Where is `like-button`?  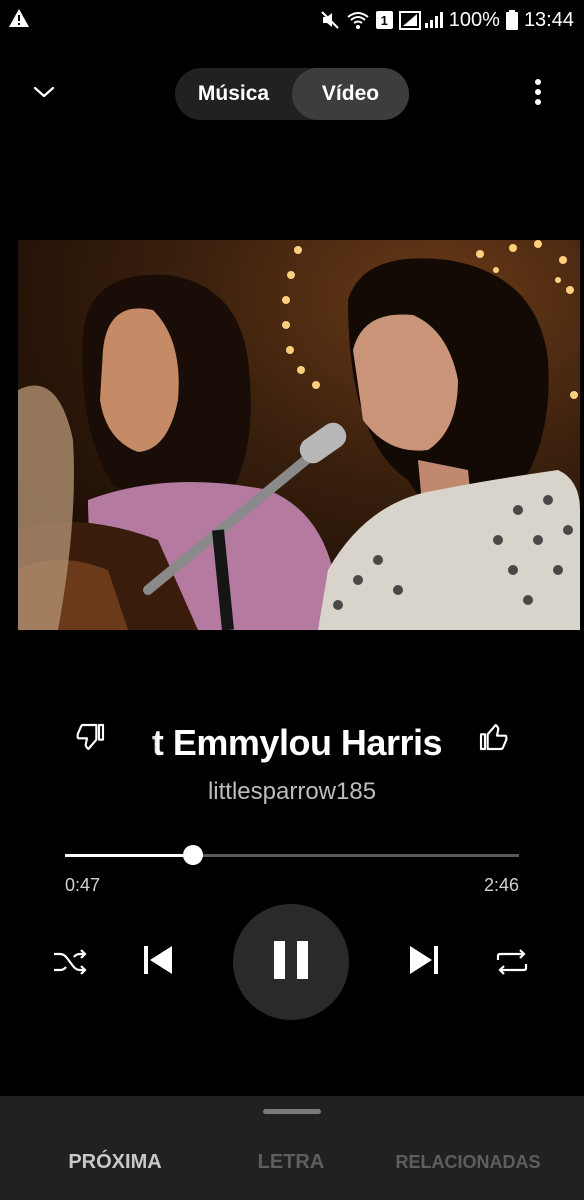
like-button is located at coordinates (493, 739).